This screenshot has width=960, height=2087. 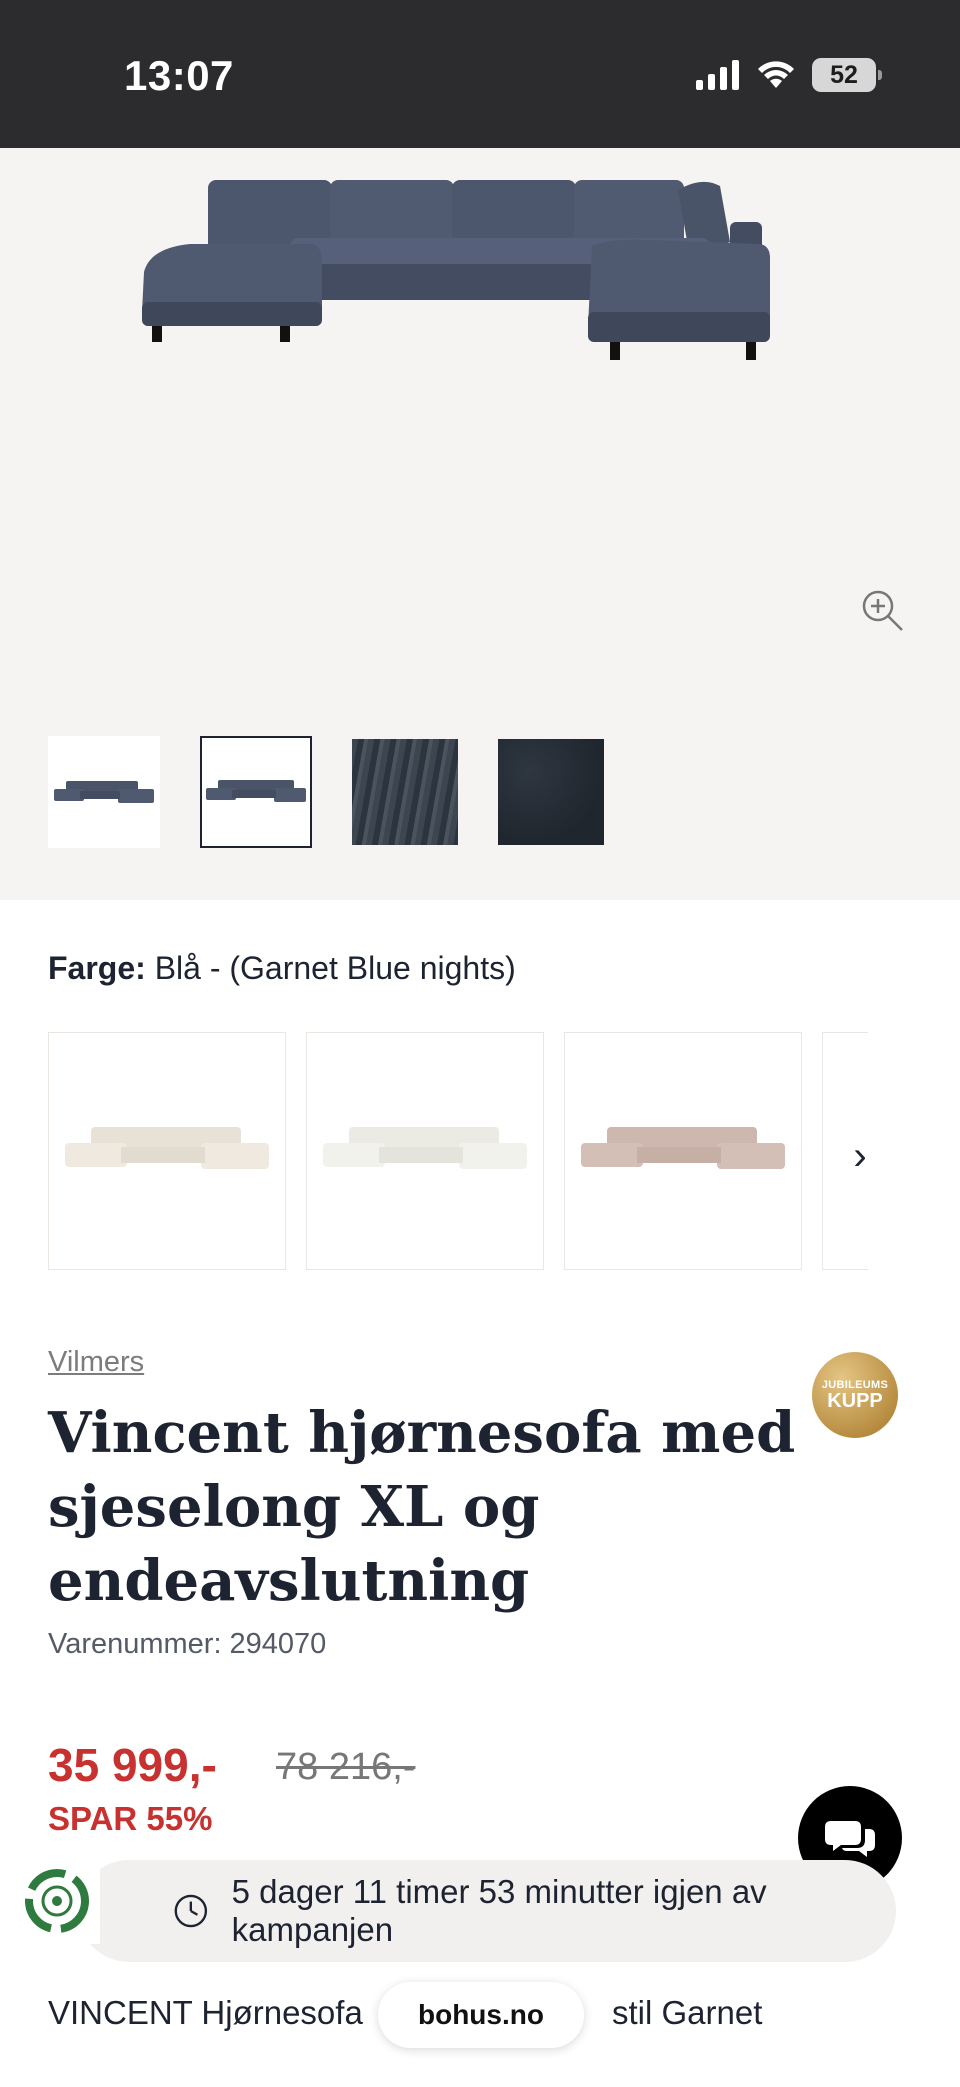 I want to click on status-icons: 52, so click(x=789, y=75).